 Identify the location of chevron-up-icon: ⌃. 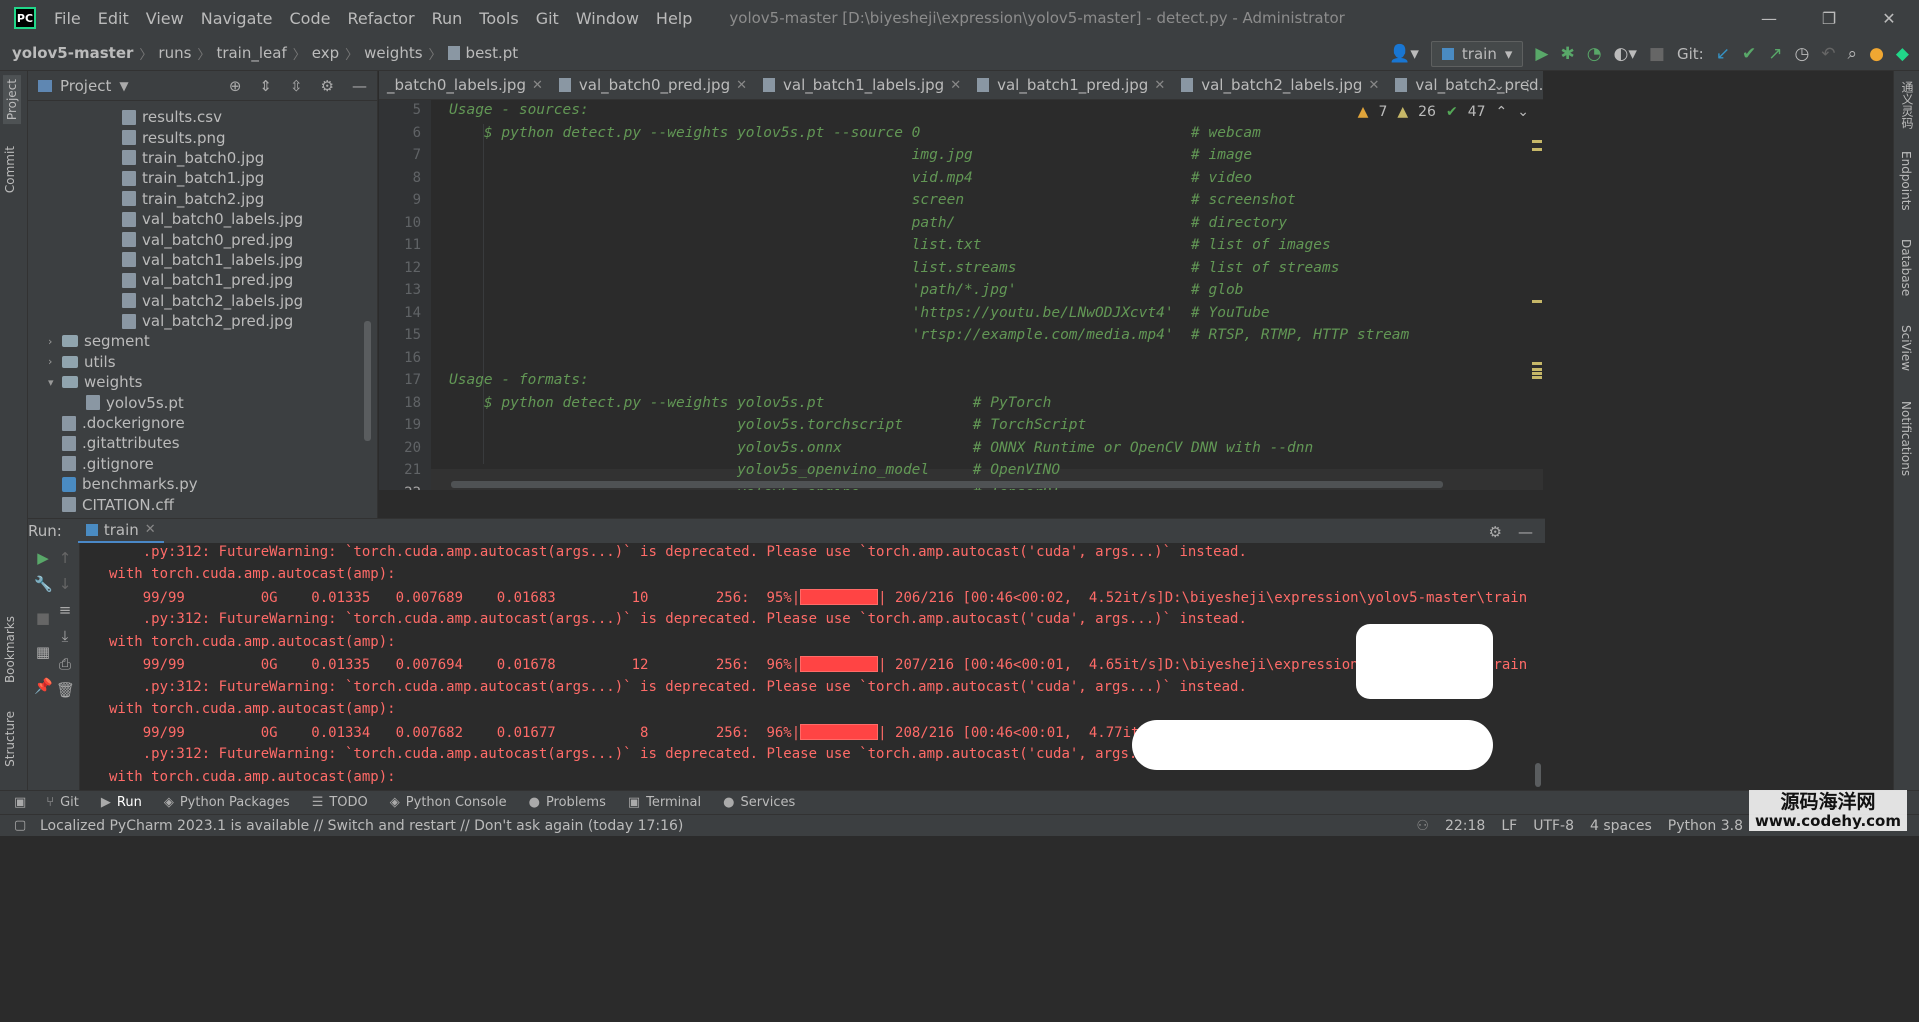
(1502, 112).